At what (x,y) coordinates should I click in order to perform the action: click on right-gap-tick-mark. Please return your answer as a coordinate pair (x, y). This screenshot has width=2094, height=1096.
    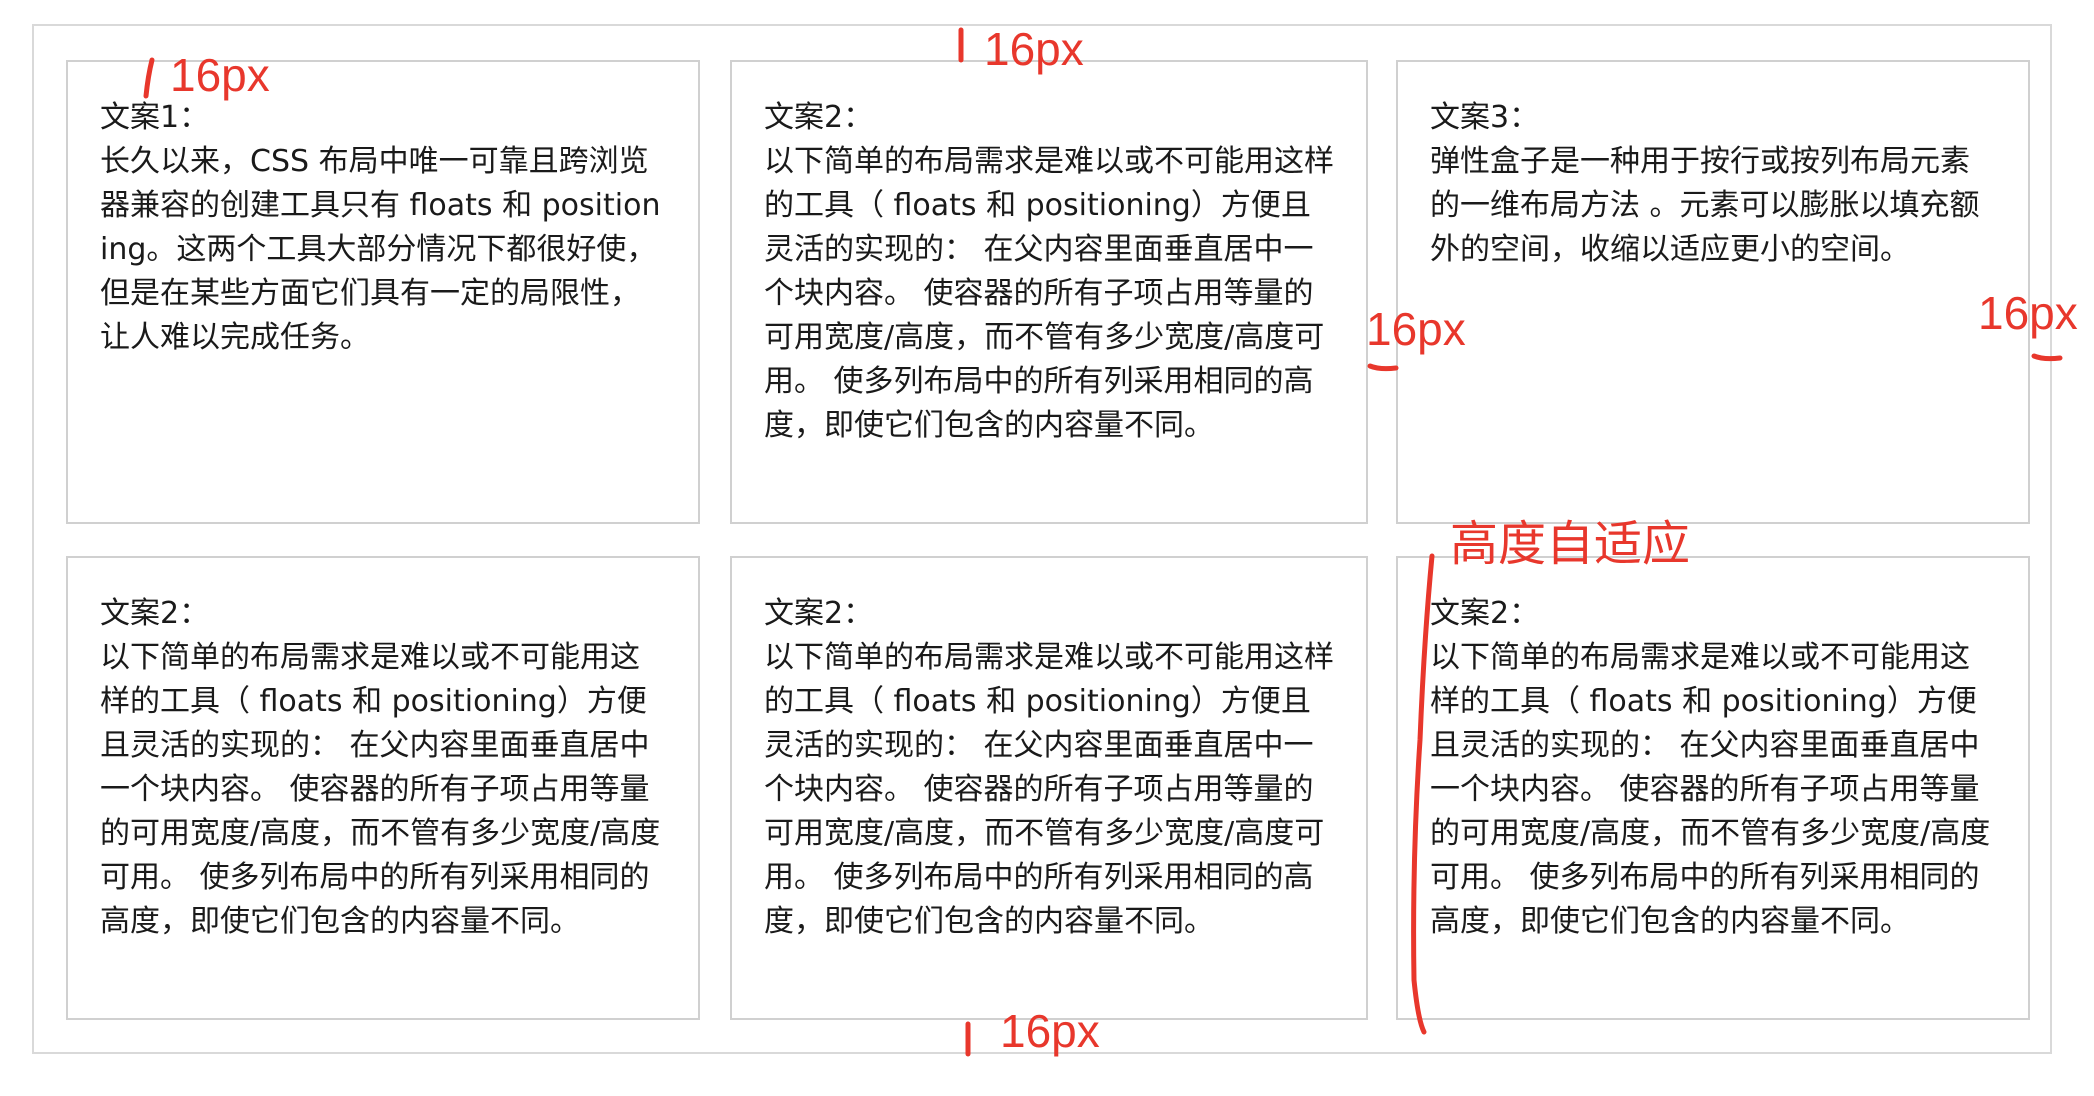
    Looking at the image, I should click on (2047, 357).